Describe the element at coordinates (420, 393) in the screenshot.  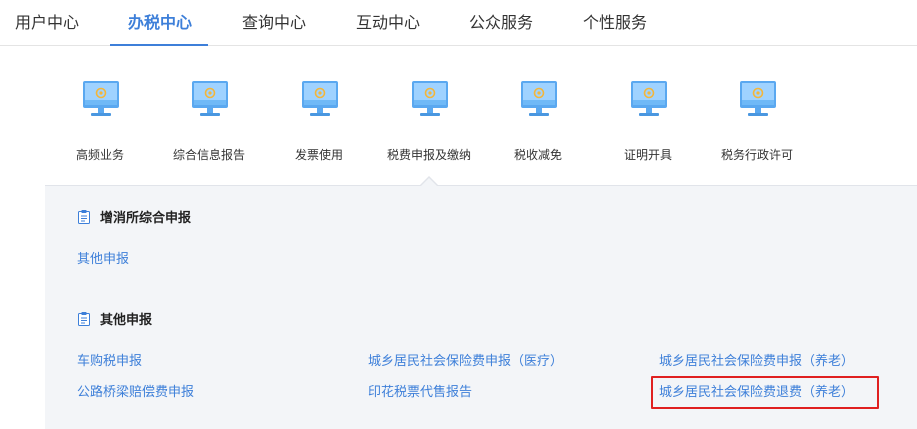
I see `link-stamp-tax-sales-report: 印花税票代售报告` at that location.